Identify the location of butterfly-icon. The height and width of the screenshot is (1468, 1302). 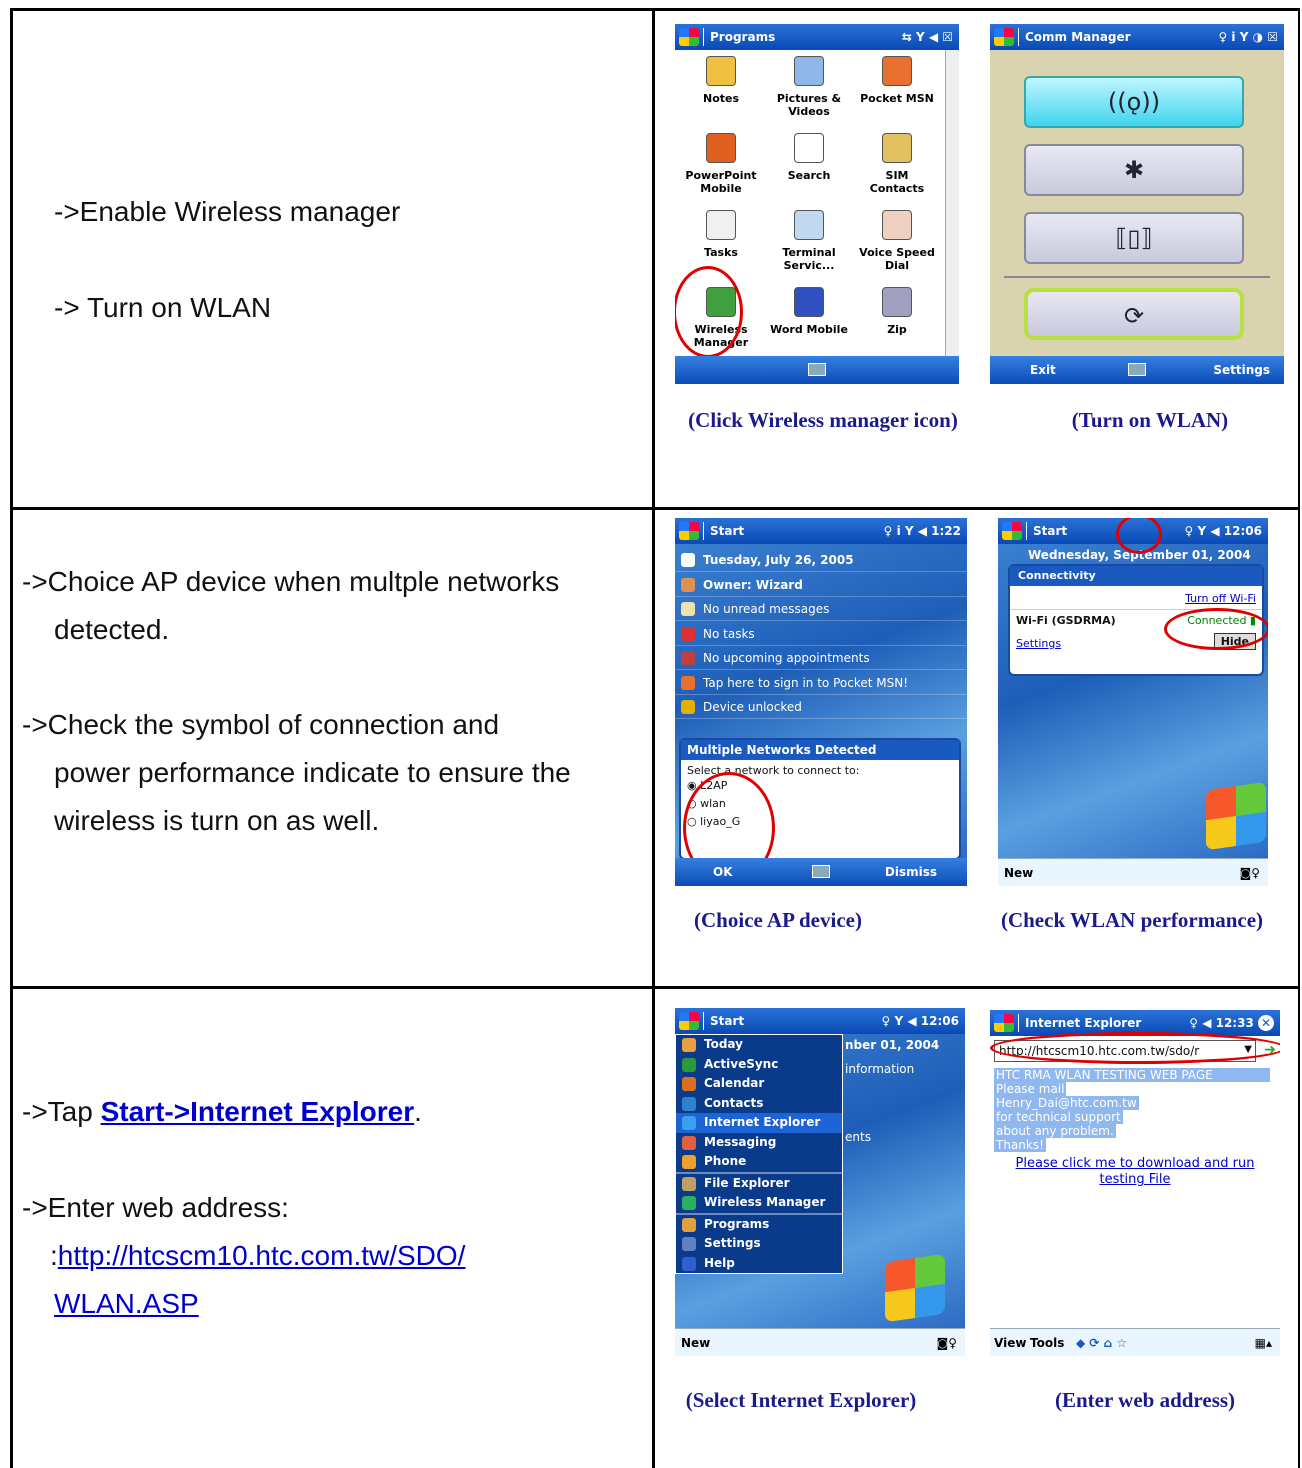
(897, 71).